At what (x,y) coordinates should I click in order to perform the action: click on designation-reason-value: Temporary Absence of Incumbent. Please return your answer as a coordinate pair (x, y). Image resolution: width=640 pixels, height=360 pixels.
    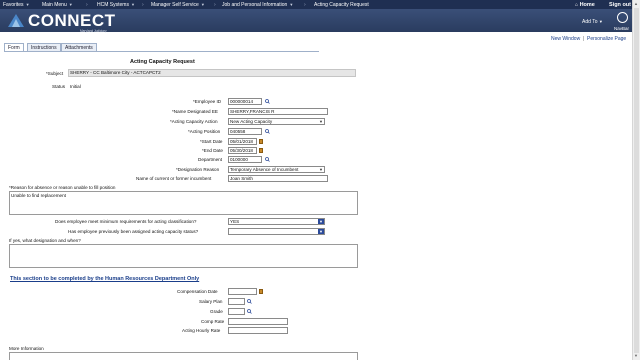
    Looking at the image, I should click on (264, 169).